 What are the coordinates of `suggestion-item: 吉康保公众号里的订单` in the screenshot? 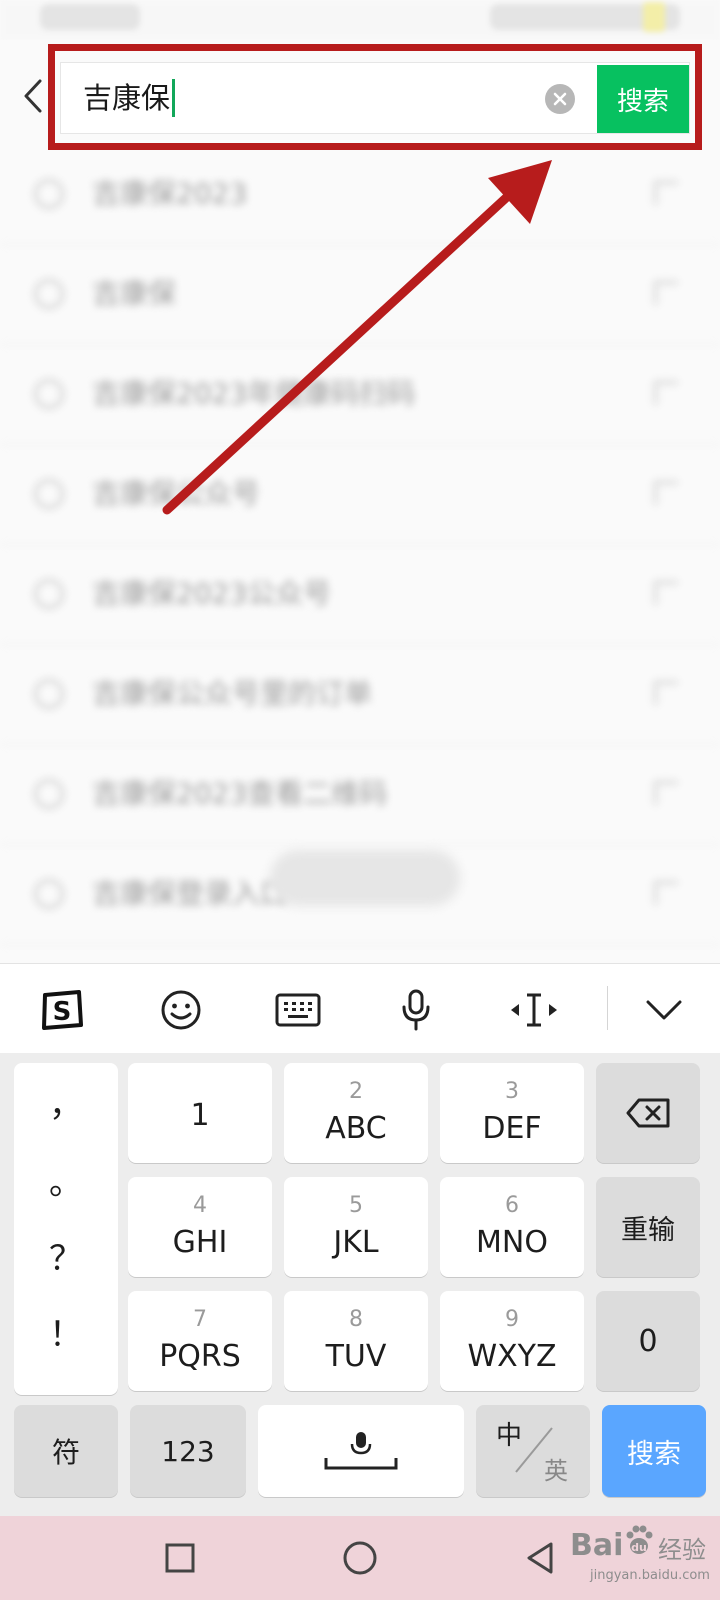 It's located at (360, 695).